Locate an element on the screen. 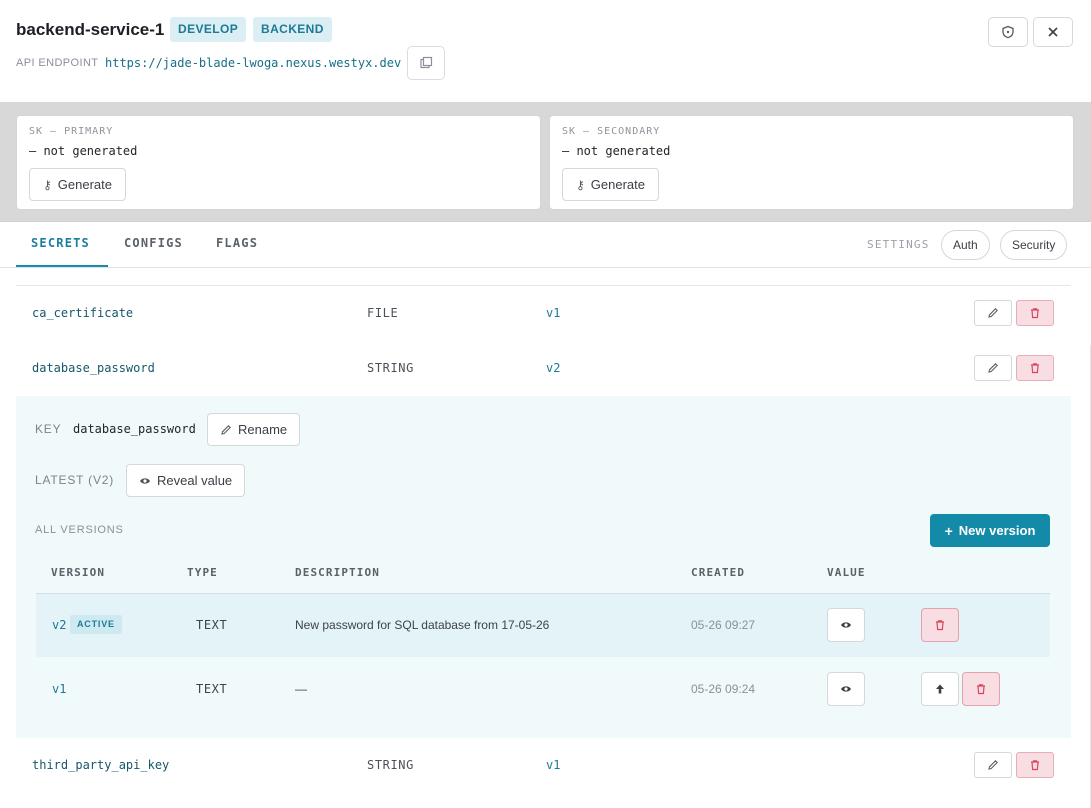 The image size is (1091, 808). version-id: v1 is located at coordinates (59, 689).